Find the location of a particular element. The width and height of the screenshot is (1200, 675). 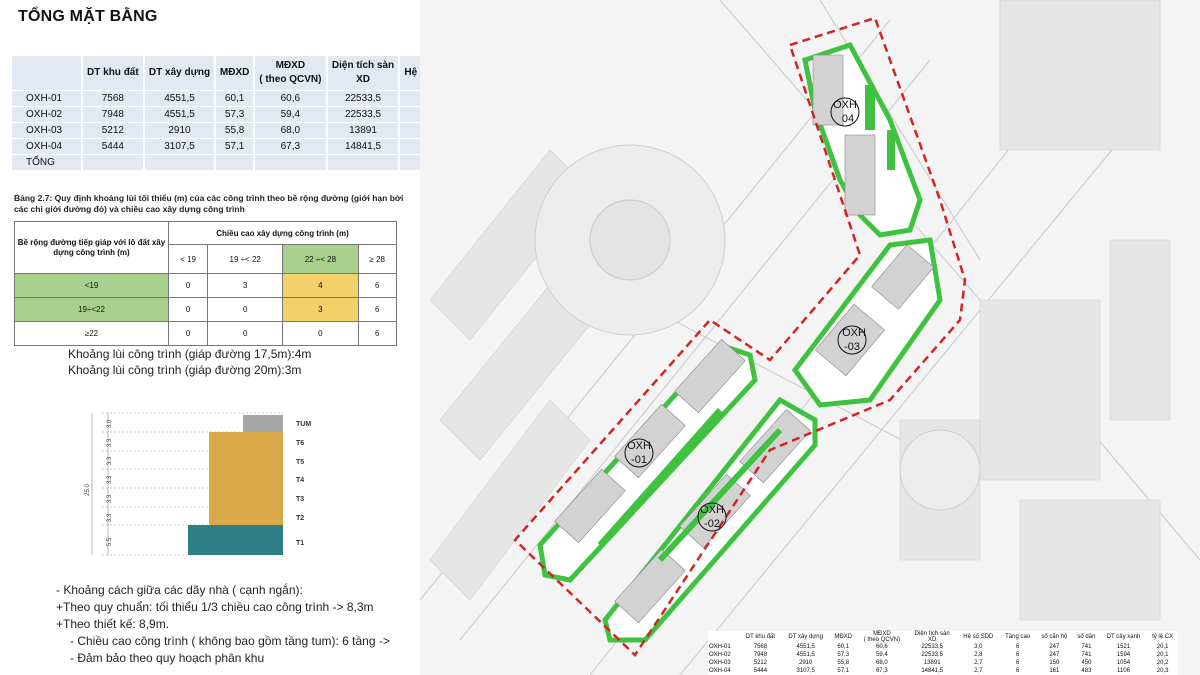

table-cell: 150 is located at coordinates (1054, 663).